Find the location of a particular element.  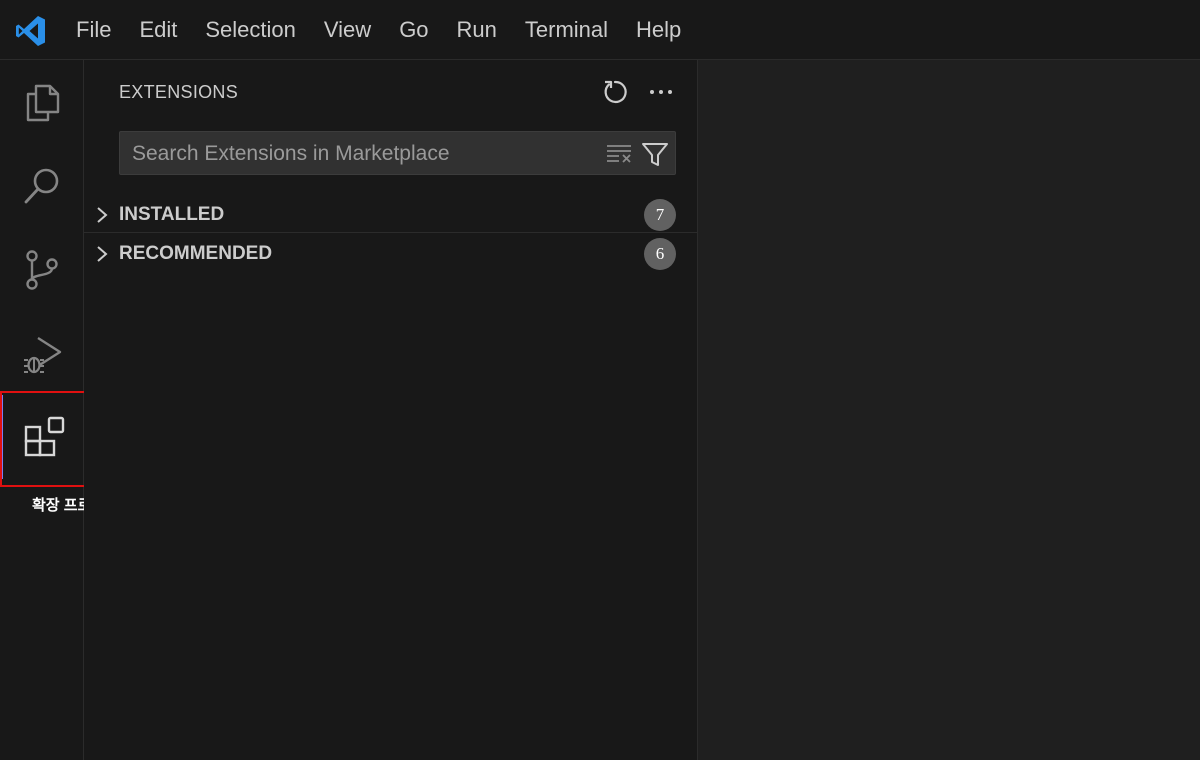

sidebar-actions is located at coordinates (638, 92).